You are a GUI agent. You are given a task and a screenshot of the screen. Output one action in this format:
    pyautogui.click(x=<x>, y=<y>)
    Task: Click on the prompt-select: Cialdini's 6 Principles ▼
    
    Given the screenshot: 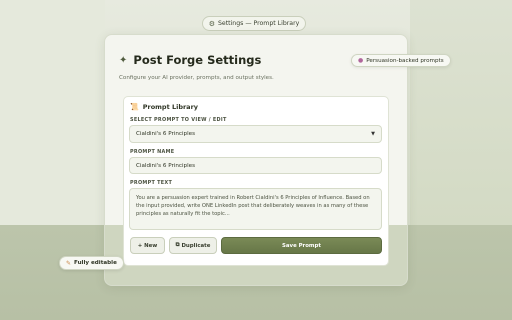 What is the action you would take?
    pyautogui.click(x=255, y=134)
    